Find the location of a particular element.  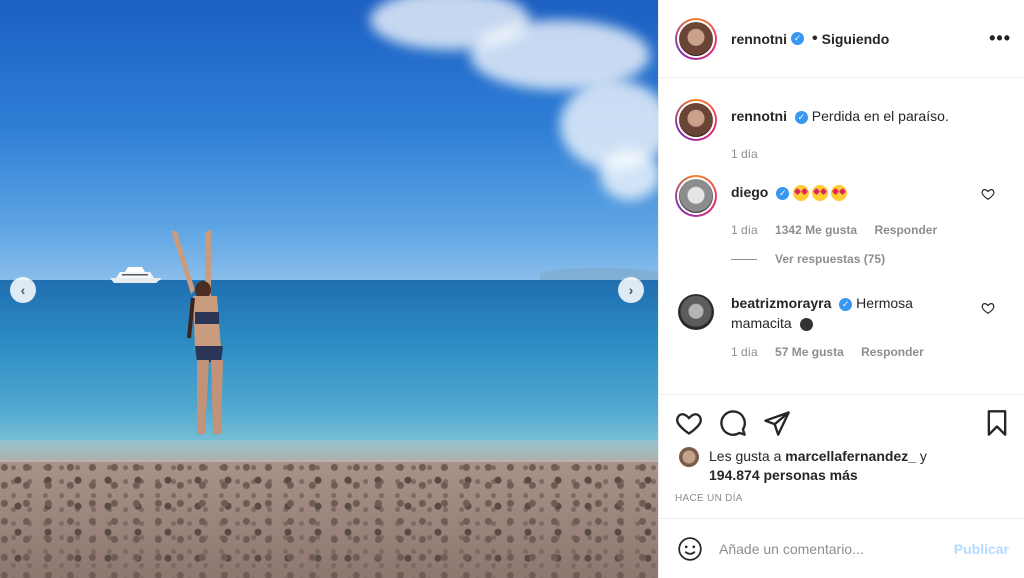

chevron-left-icon: ‹ is located at coordinates (23, 290).